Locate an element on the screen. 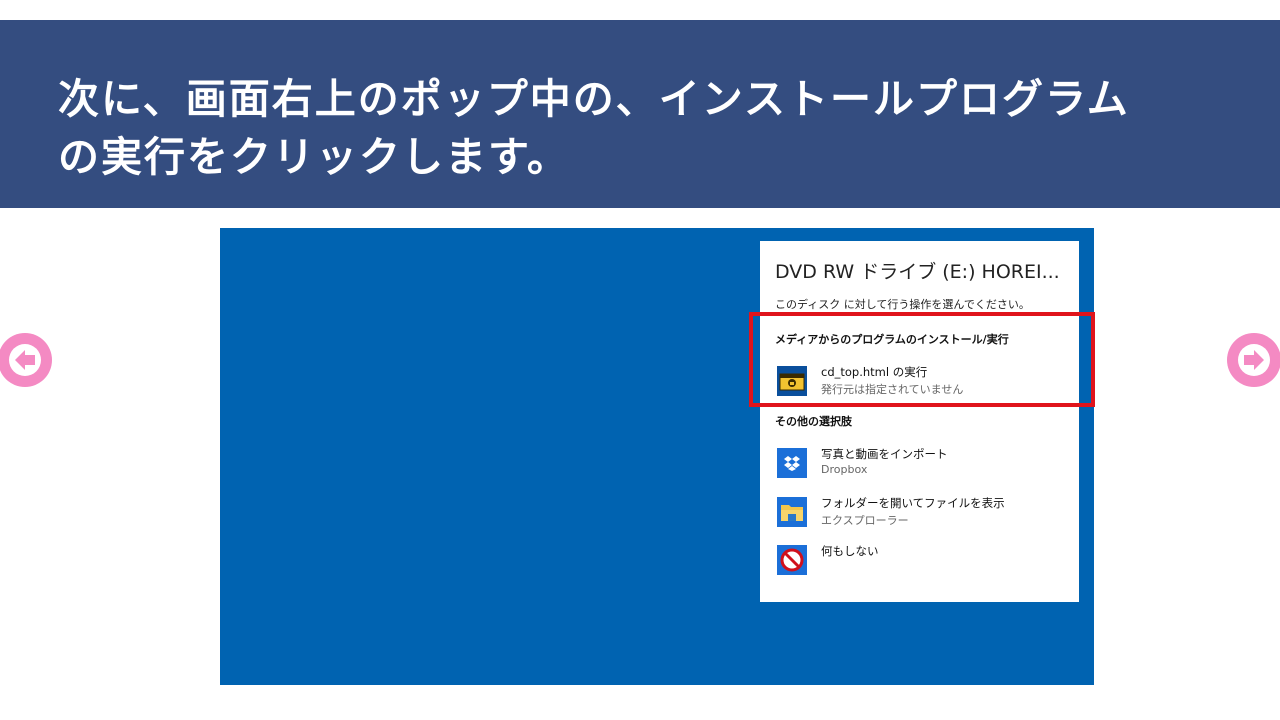  previous-slide-button is located at coordinates (26, 360).